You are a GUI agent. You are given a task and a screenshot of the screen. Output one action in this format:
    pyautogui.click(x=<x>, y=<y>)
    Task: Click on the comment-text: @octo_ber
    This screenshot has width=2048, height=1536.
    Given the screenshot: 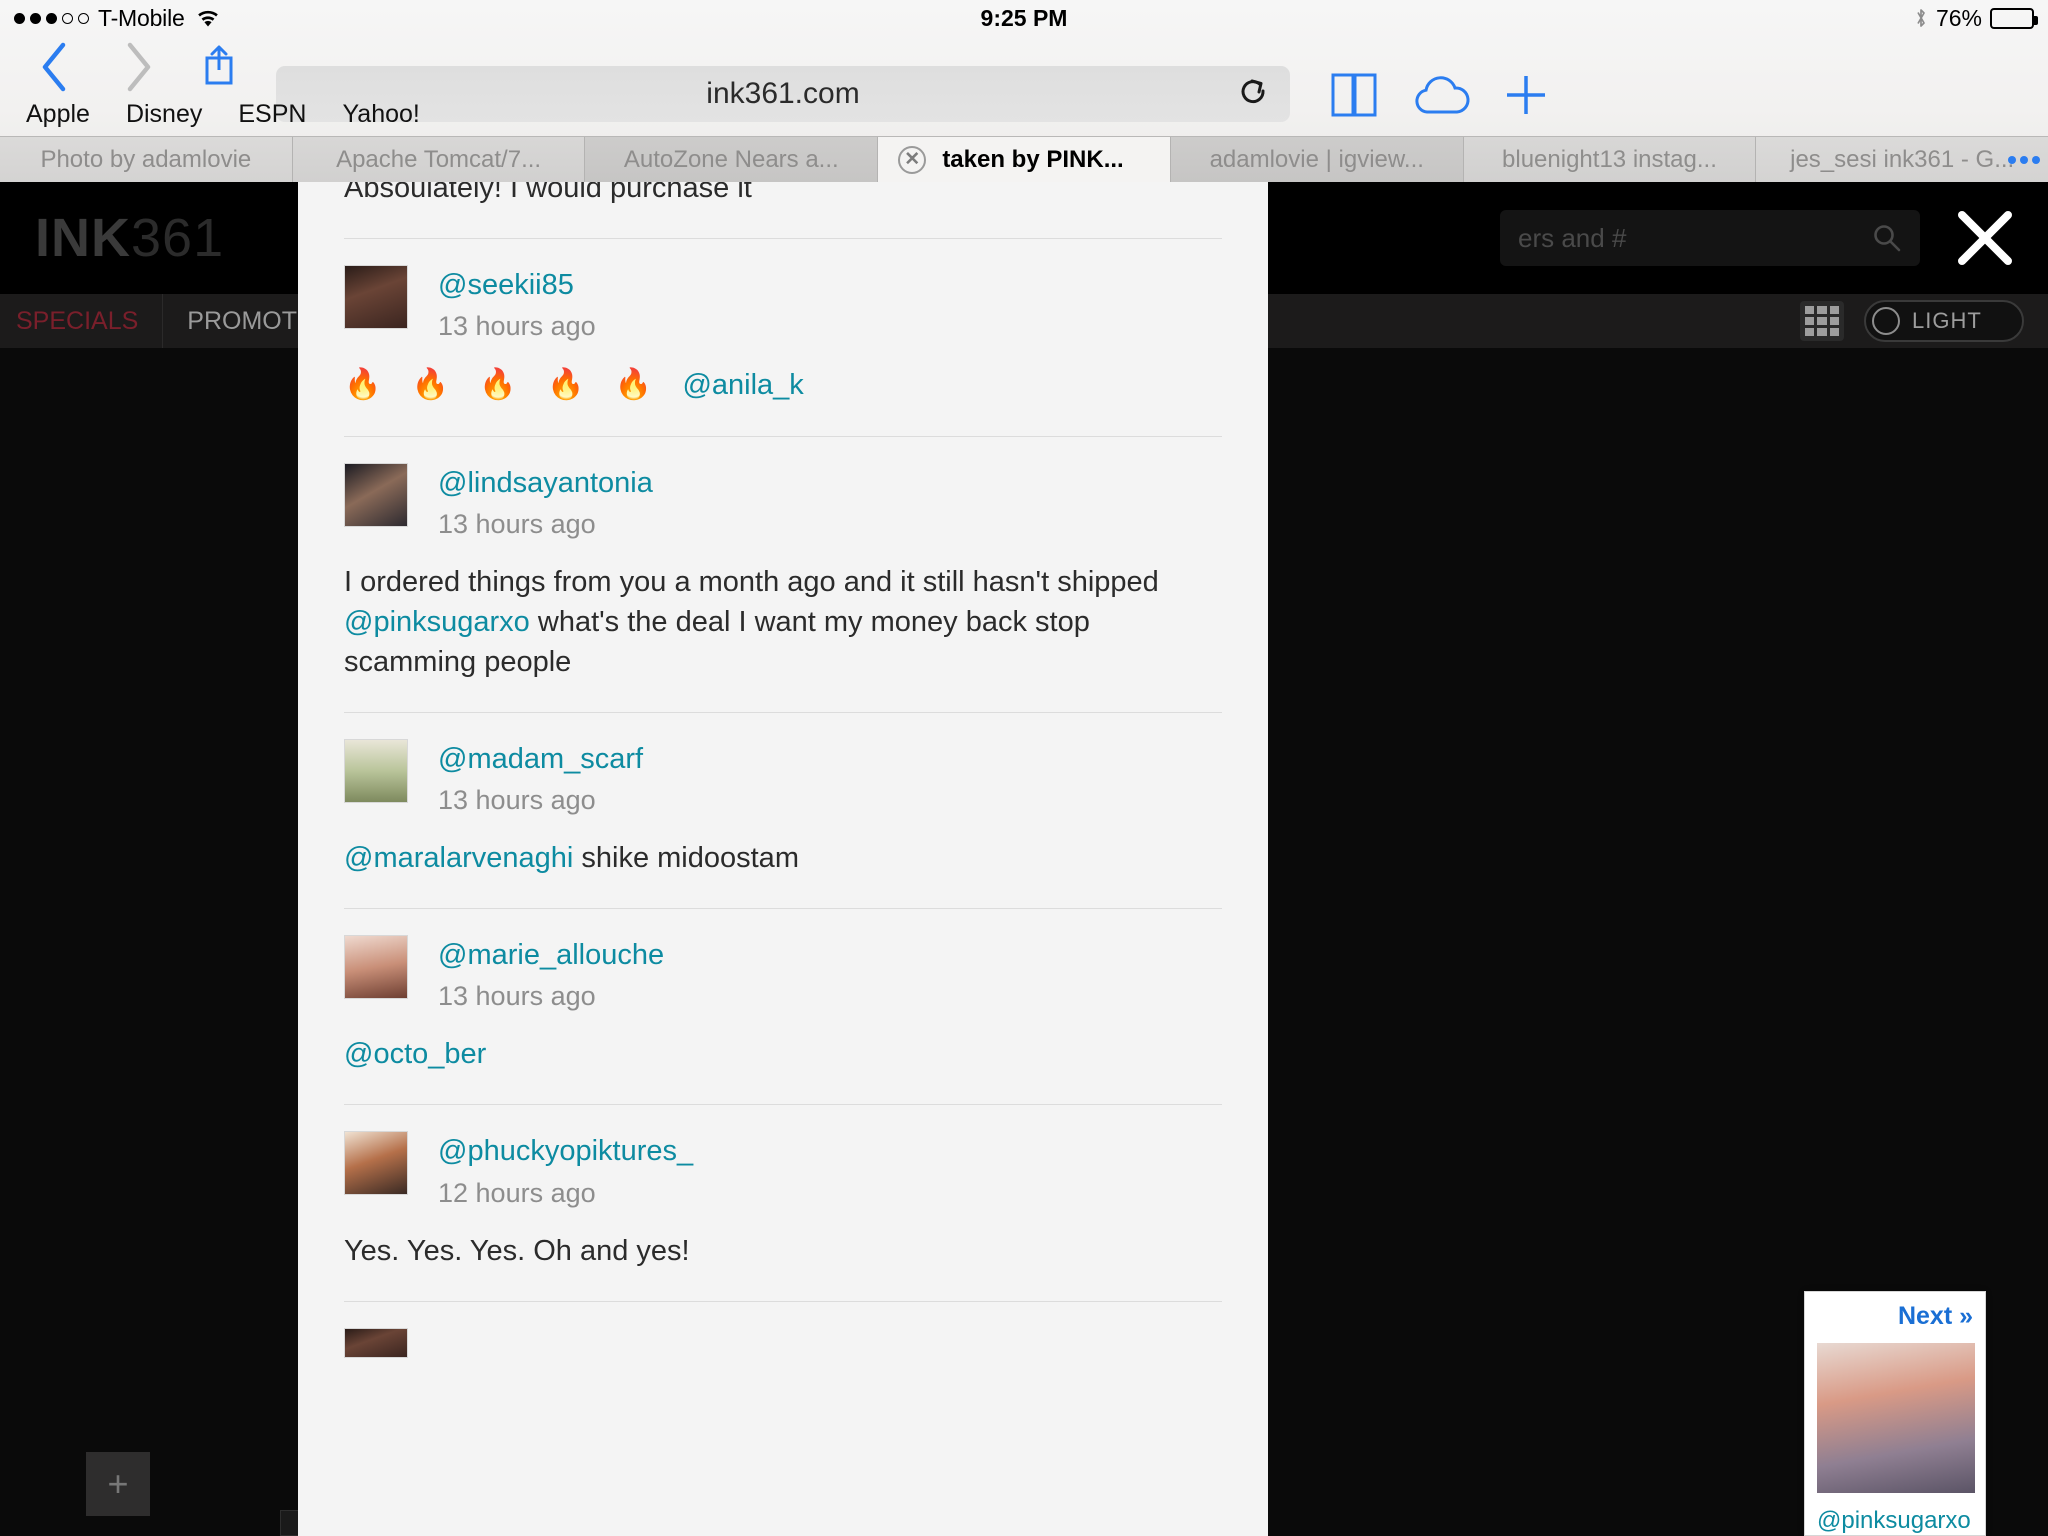 What is the action you would take?
    pyautogui.click(x=783, y=1054)
    